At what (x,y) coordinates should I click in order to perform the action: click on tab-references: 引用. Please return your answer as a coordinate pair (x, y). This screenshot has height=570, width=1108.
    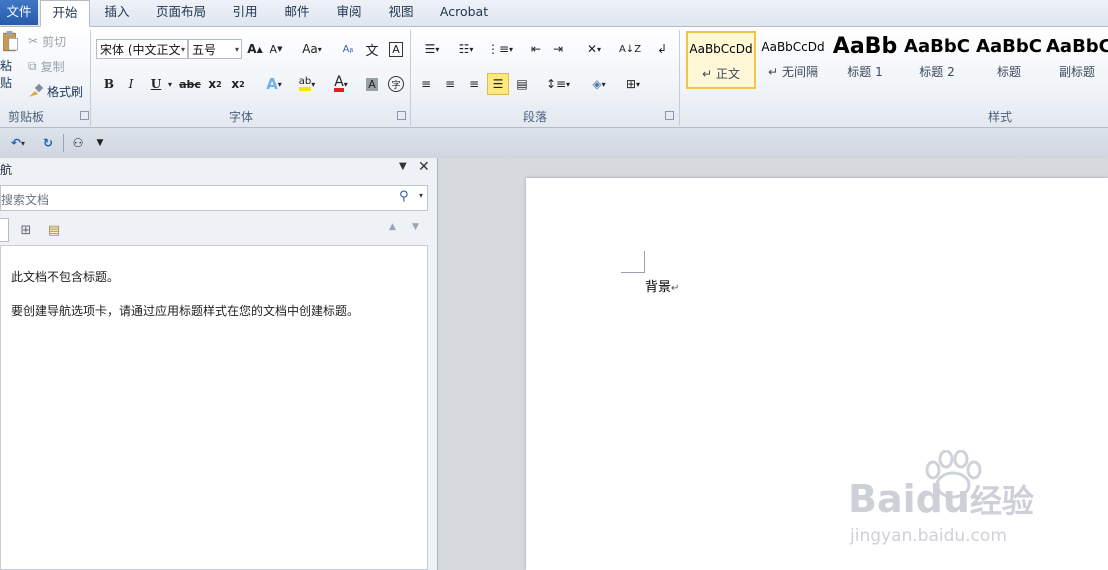
    Looking at the image, I should click on (245, 12).